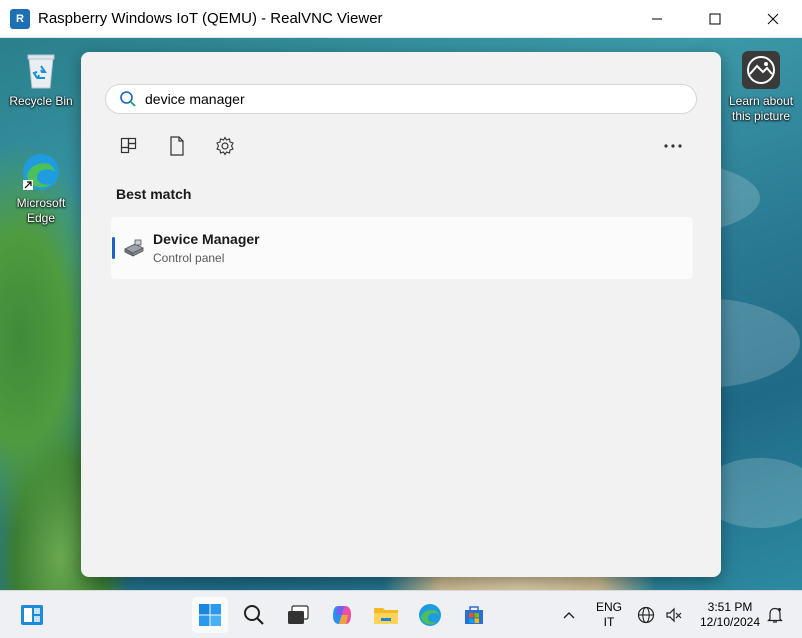 This screenshot has height=638, width=802. Describe the element at coordinates (41, 210) in the screenshot. I see `desktop-icon-label: Microsoft Edge` at that location.